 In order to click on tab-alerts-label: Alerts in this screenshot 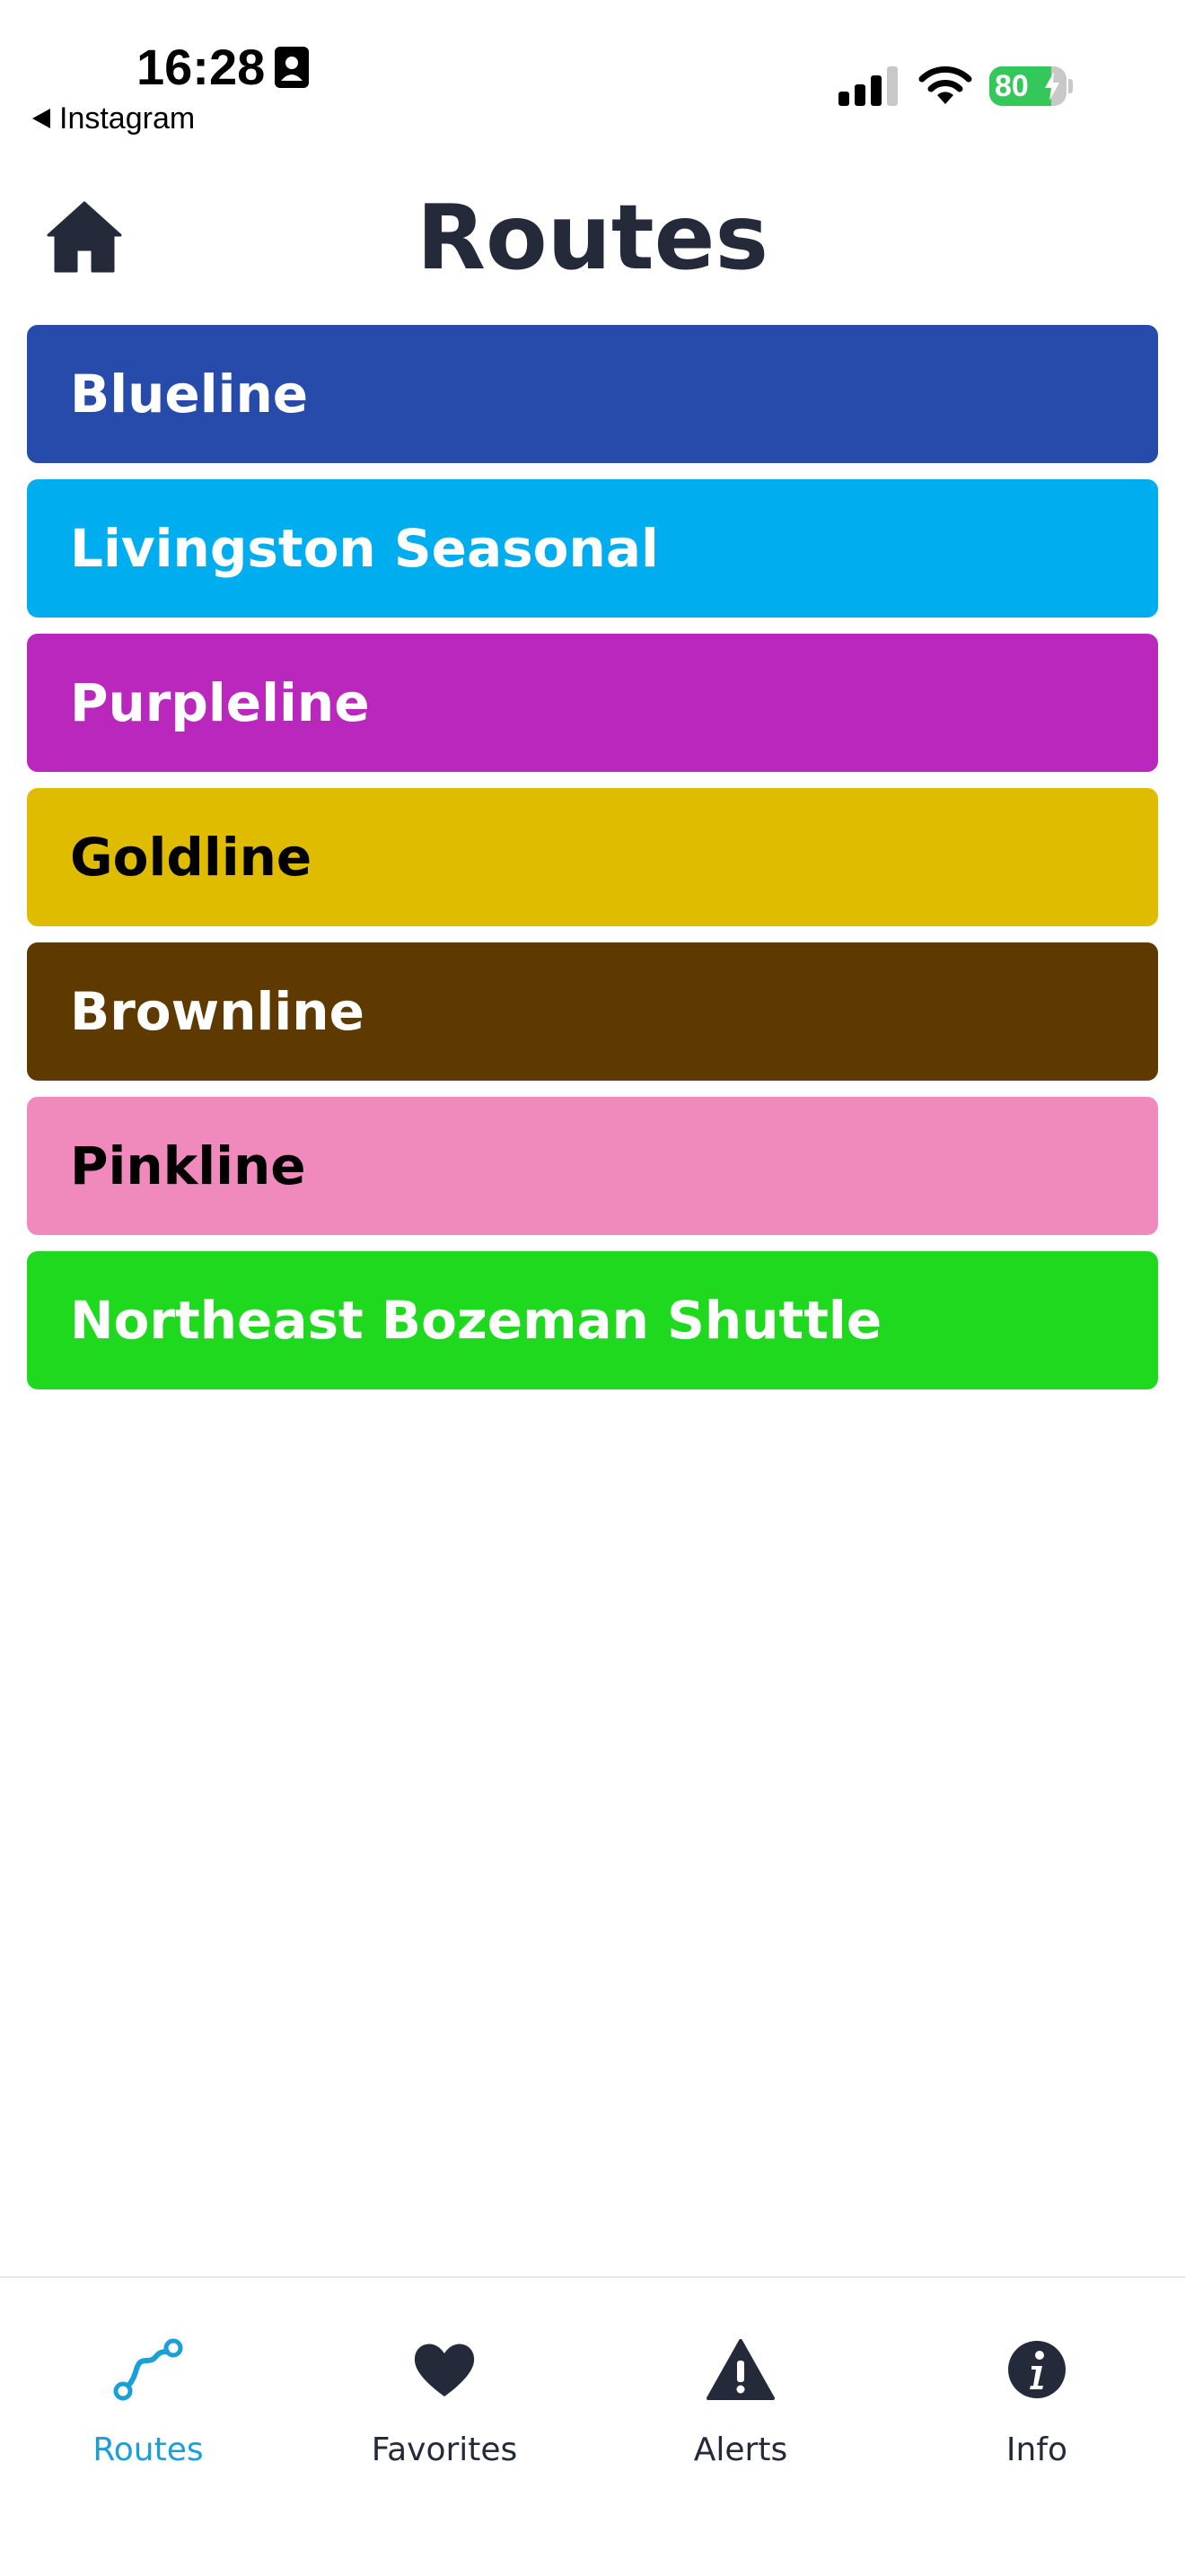, I will do `click(740, 2449)`.